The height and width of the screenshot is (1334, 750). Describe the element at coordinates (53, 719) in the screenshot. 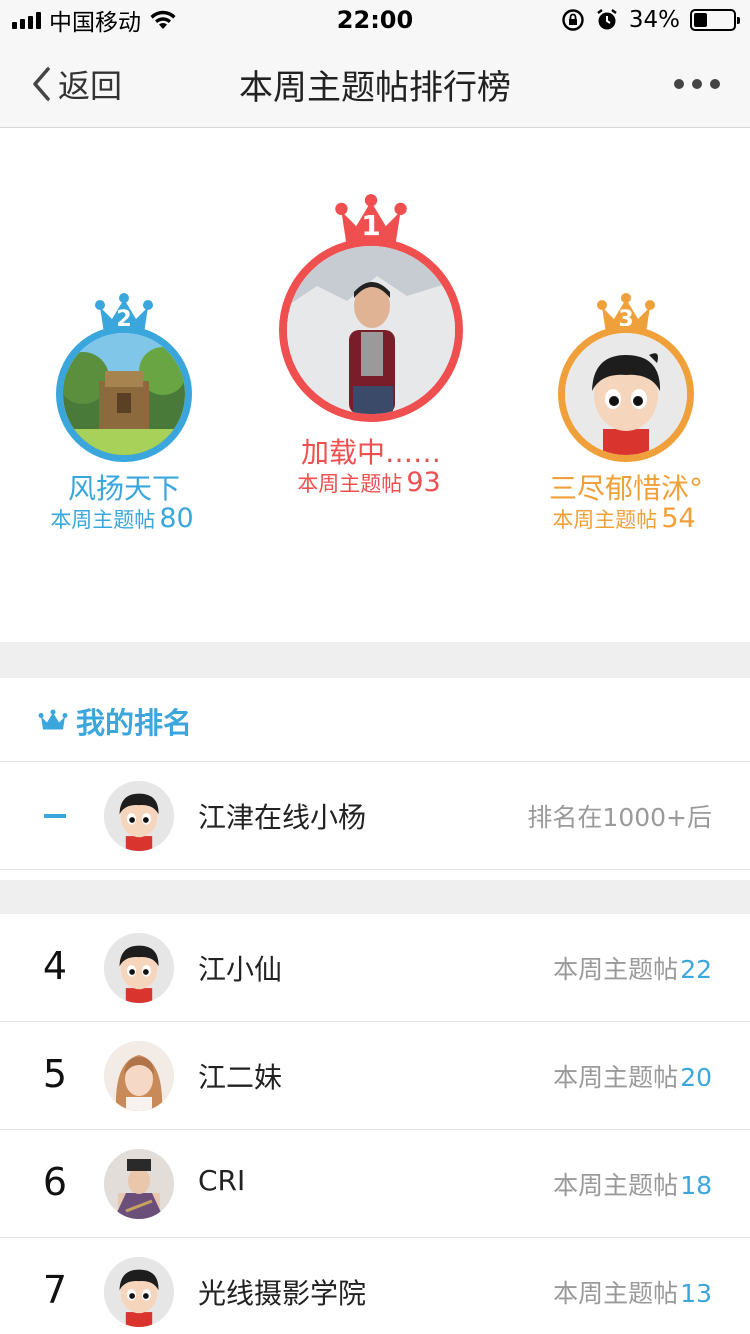

I see `crown-icon` at that location.